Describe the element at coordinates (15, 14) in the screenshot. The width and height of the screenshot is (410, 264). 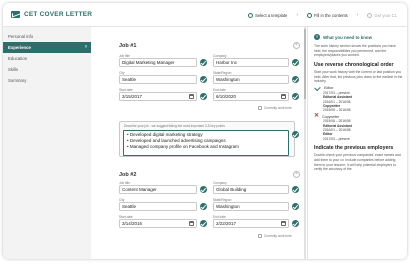
I see `envelope-icon` at that location.